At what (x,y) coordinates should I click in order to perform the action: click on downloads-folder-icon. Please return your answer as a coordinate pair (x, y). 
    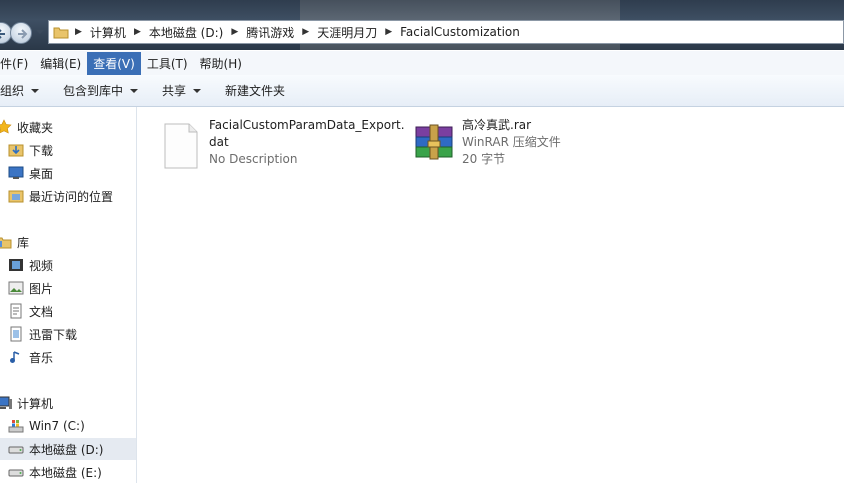
    Looking at the image, I should click on (16, 150).